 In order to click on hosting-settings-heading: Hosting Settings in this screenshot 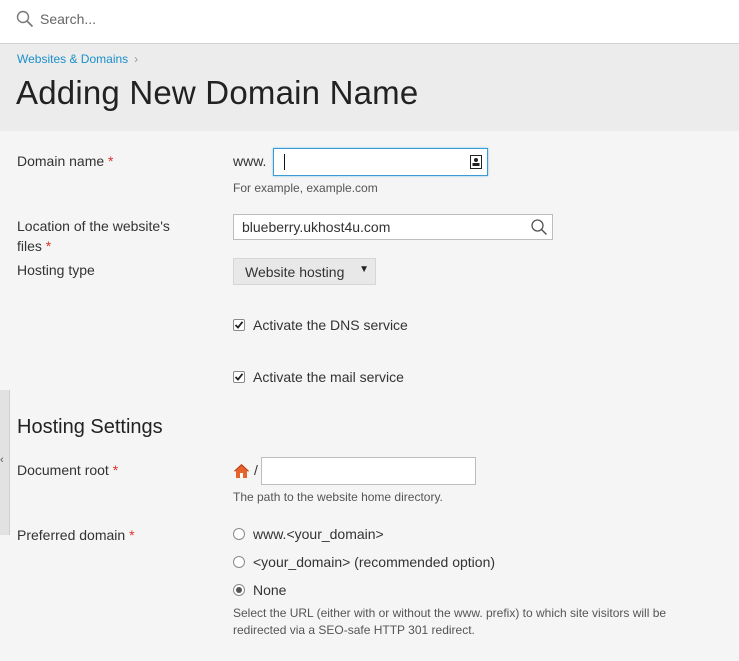, I will do `click(90, 427)`.